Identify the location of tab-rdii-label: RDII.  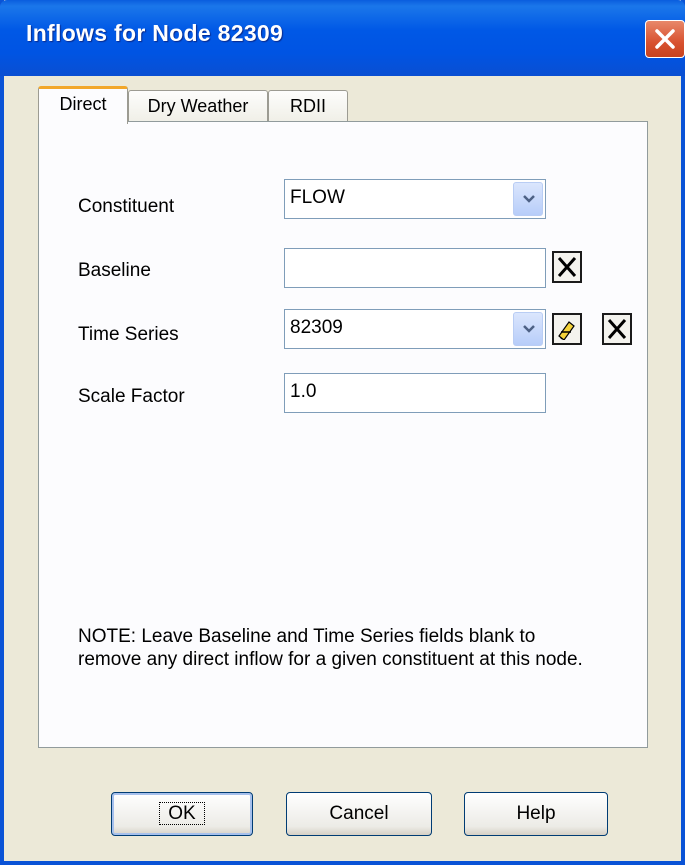
(308, 106).